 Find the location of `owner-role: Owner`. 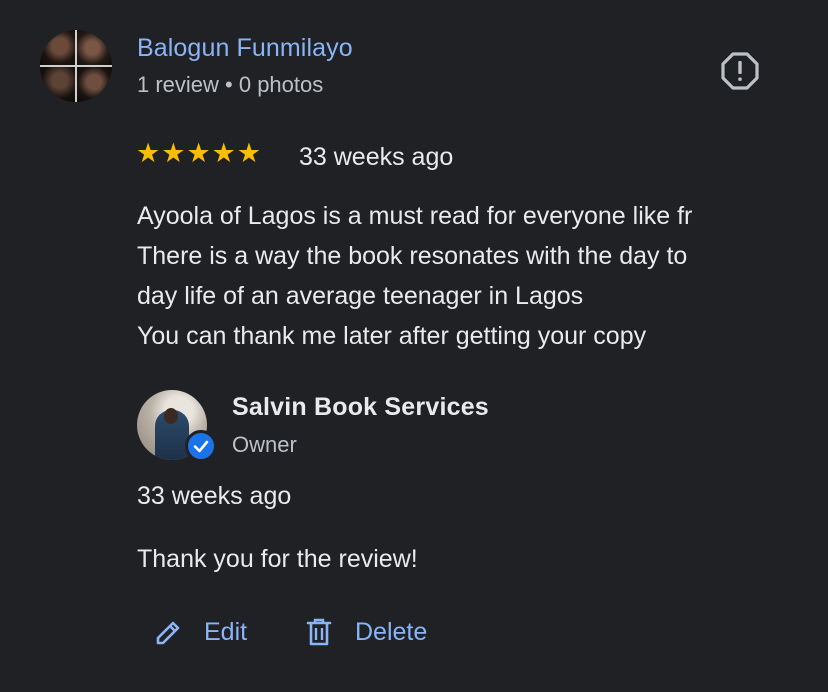

owner-role: Owner is located at coordinates (264, 444).